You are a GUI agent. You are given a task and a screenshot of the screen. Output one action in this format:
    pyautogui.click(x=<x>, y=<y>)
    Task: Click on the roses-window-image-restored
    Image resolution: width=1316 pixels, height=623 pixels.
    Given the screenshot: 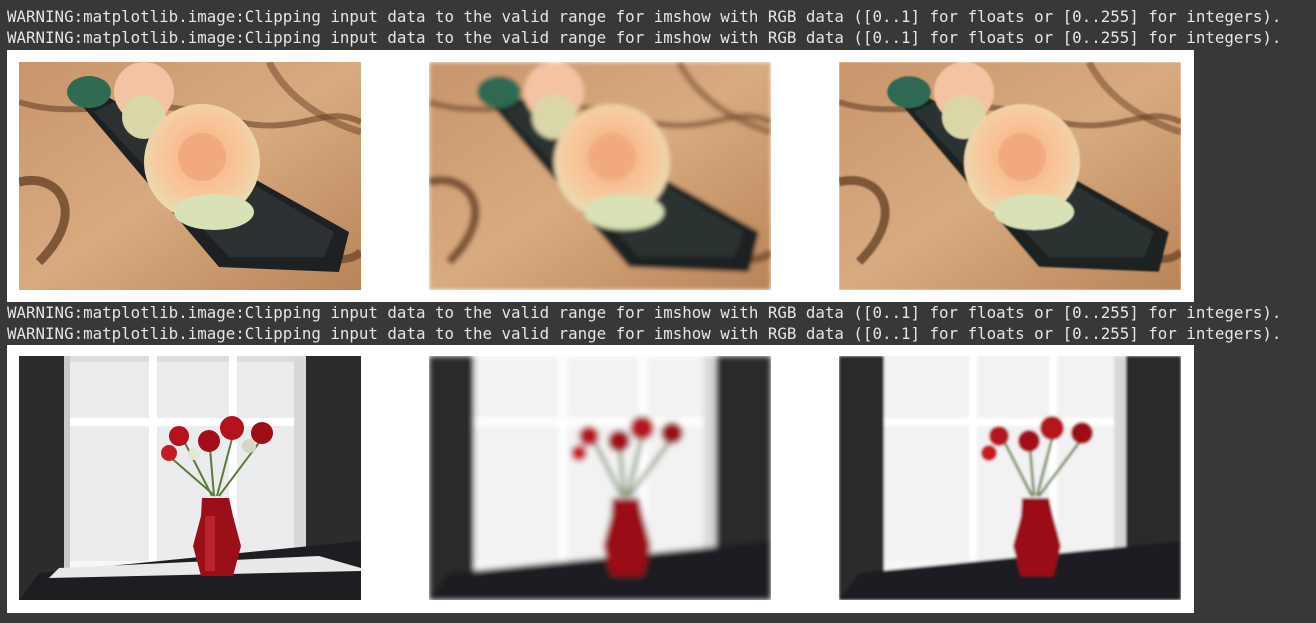 What is the action you would take?
    pyautogui.click(x=1010, y=478)
    